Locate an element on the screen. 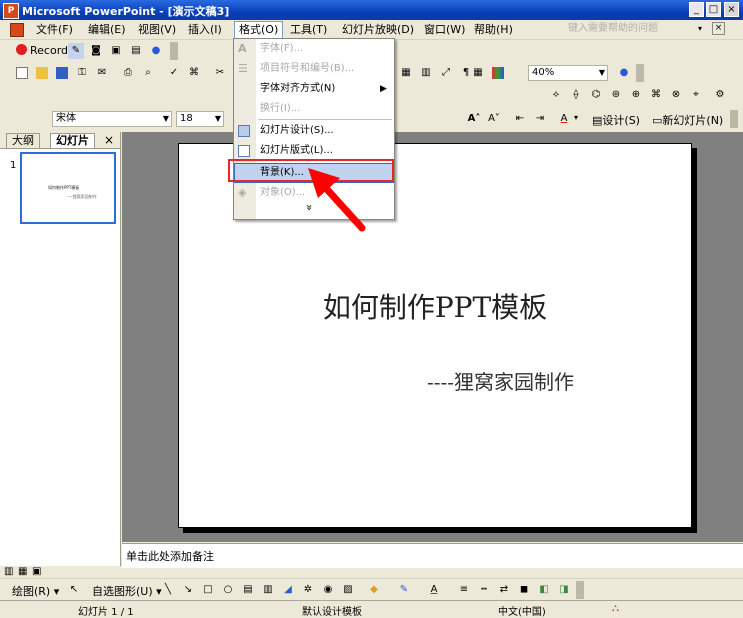 This screenshot has height=618, width=743. autoshape-icon: ⌬ is located at coordinates (596, 95).